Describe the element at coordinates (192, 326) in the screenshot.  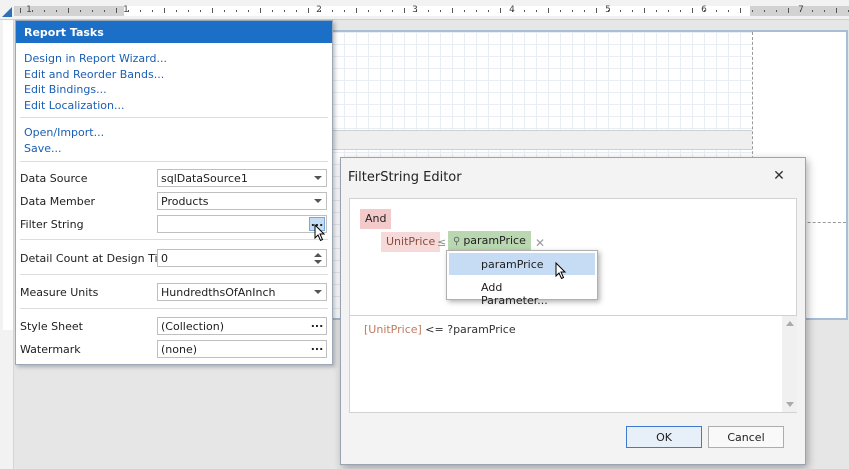
I see `style-sheet-value: (Collection)` at that location.